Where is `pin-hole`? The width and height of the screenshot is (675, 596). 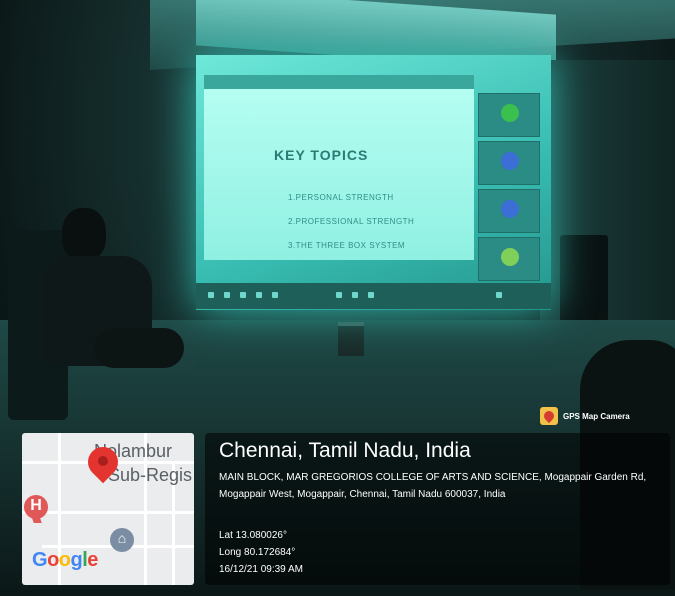 pin-hole is located at coordinates (103, 461).